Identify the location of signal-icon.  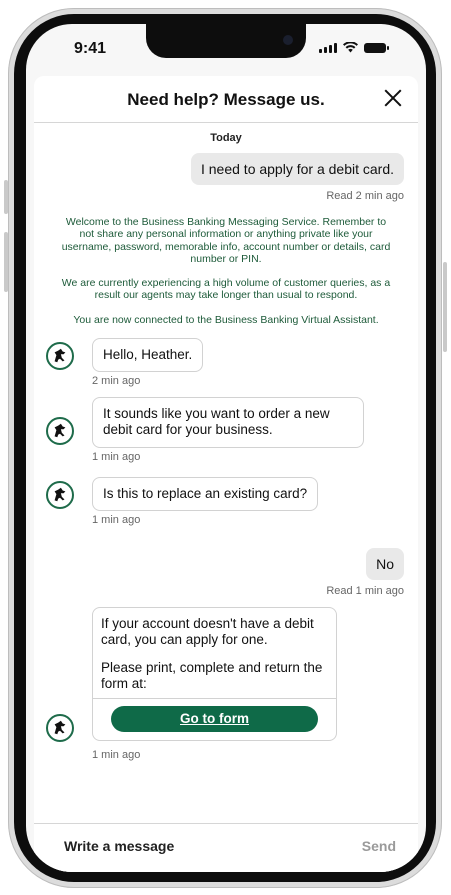
(328, 48).